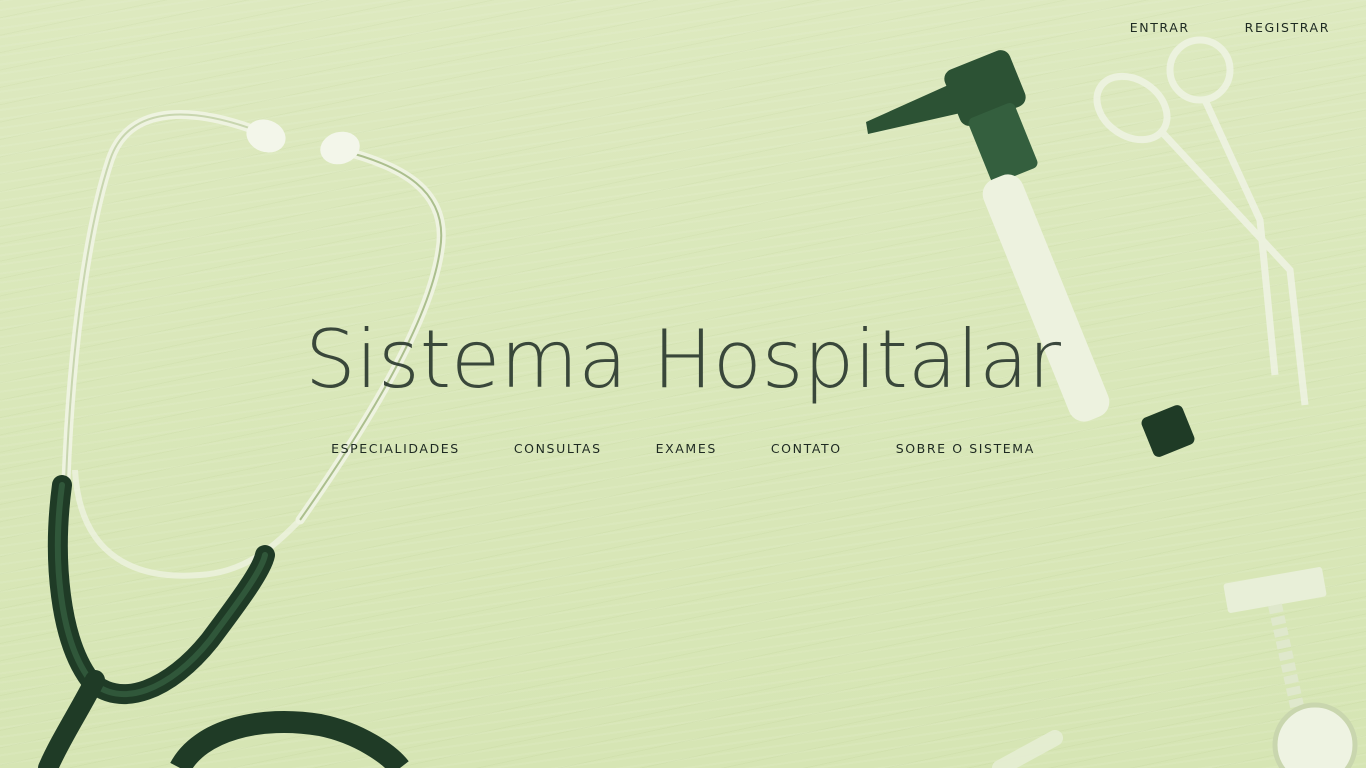 Image resolution: width=1366 pixels, height=768 pixels. What do you see at coordinates (1230, 27) in the screenshot?
I see `top-nav: ENTRAR REGISTRAR` at bounding box center [1230, 27].